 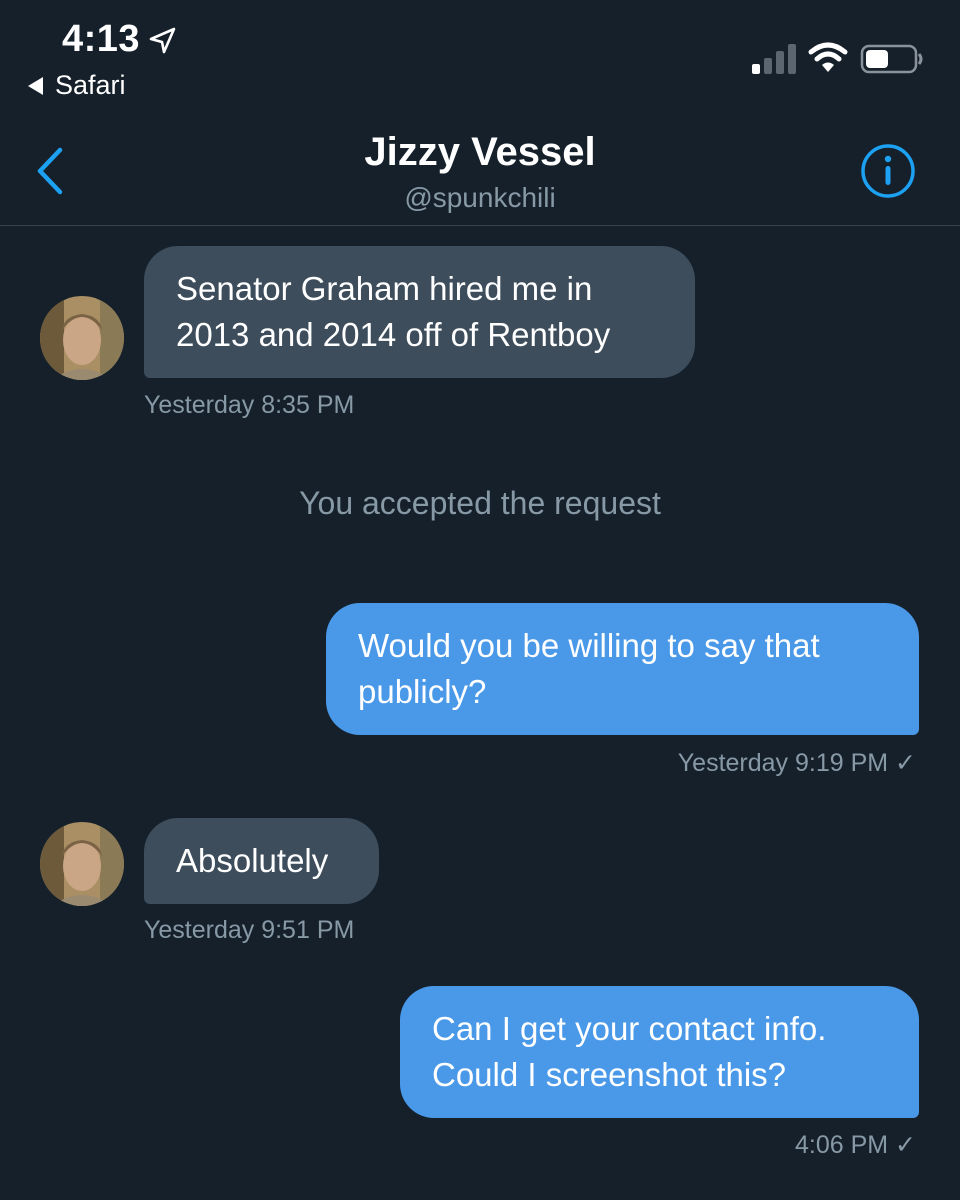 I want to click on message-timestamp: Yesterday 9:19 PM ✓, so click(x=796, y=763).